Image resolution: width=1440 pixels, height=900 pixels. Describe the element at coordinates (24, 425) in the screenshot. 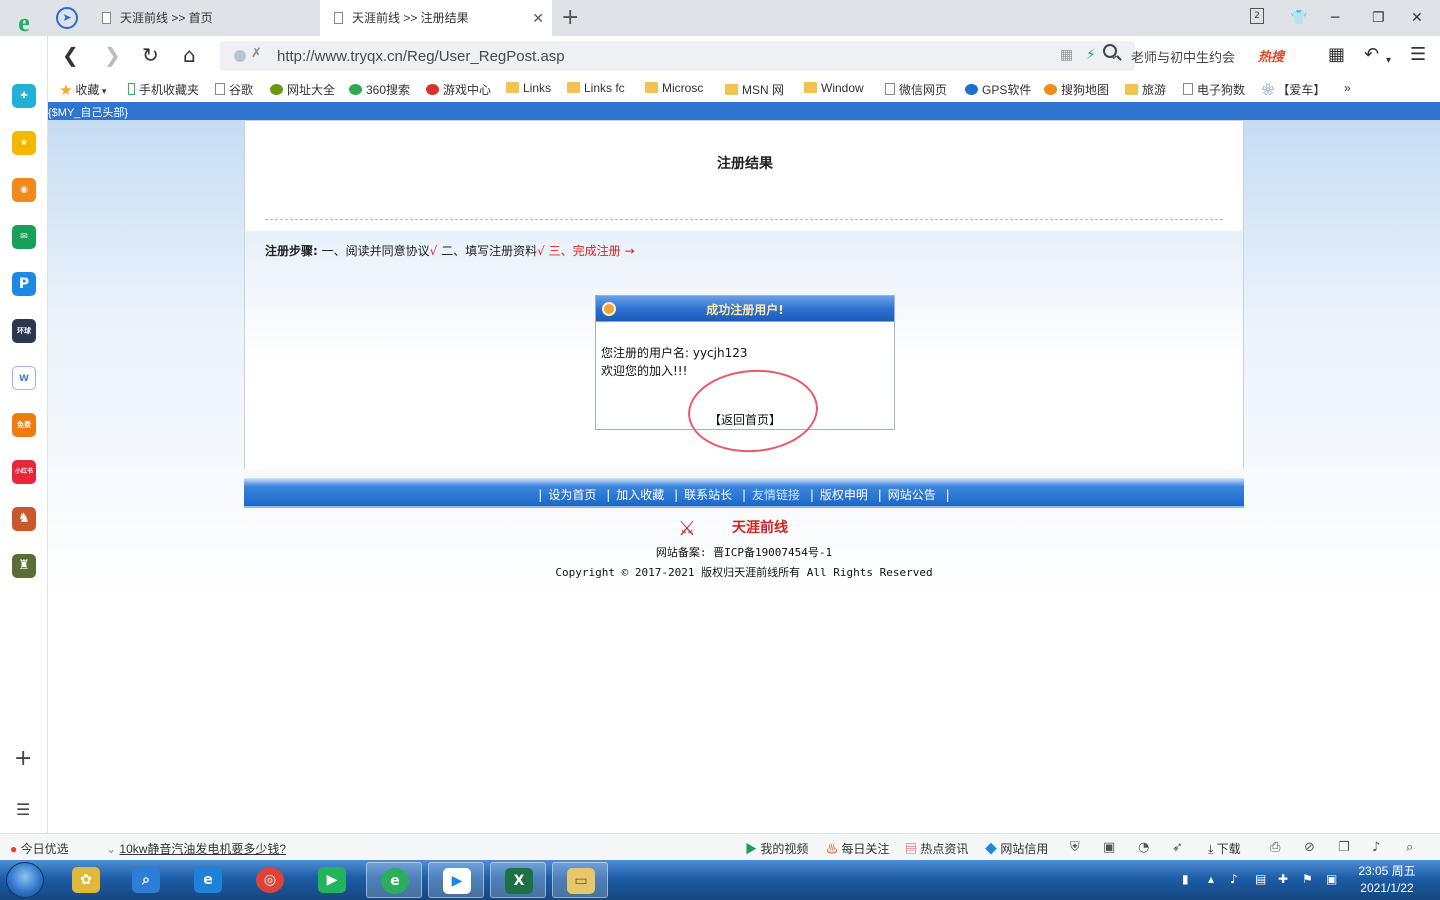

I see `sidebar-novel-icon: 免费` at that location.